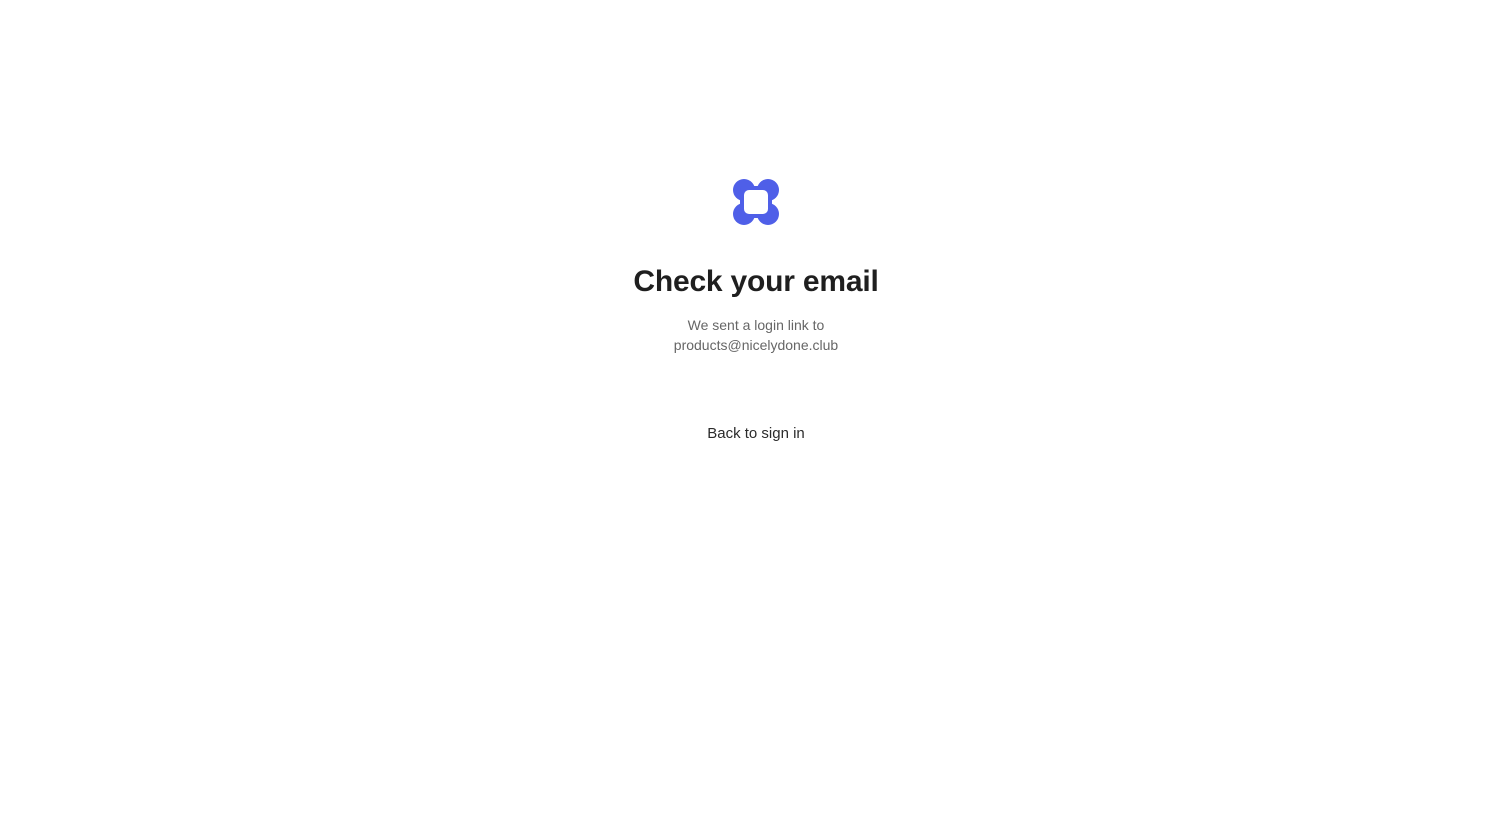  Describe the element at coordinates (756, 202) in the screenshot. I see `four-petal-logo-icon` at that location.